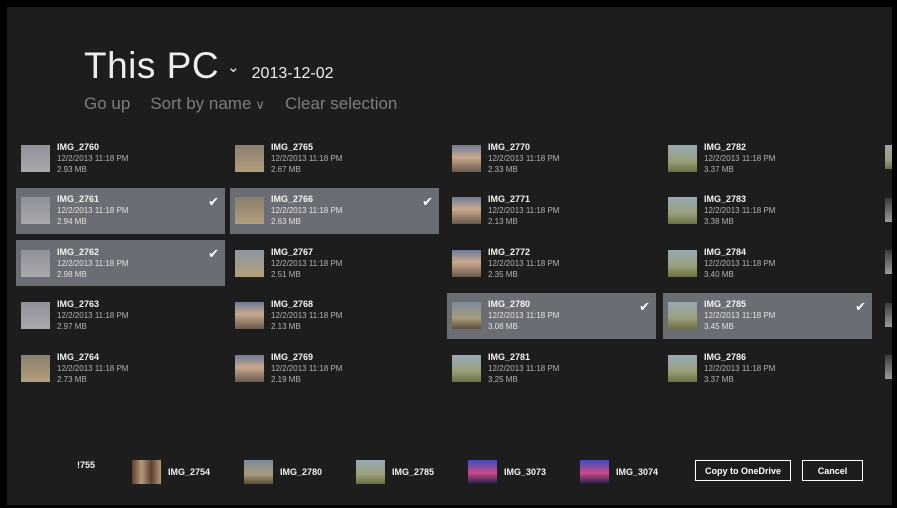  What do you see at coordinates (725, 251) in the screenshot?
I see `file-name: IMG_2784` at bounding box center [725, 251].